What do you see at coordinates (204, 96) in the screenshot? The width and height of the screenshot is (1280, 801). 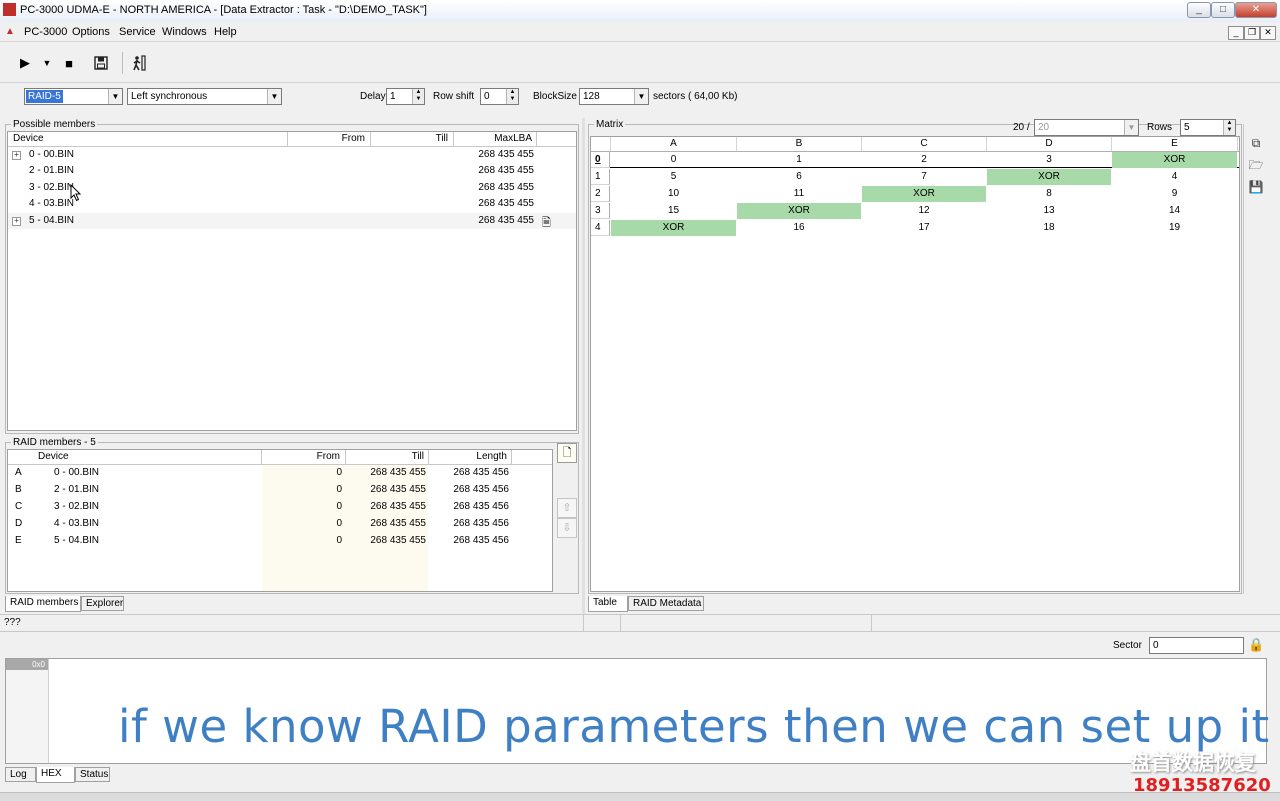 I see `layout-select: Left synchronous ▼` at bounding box center [204, 96].